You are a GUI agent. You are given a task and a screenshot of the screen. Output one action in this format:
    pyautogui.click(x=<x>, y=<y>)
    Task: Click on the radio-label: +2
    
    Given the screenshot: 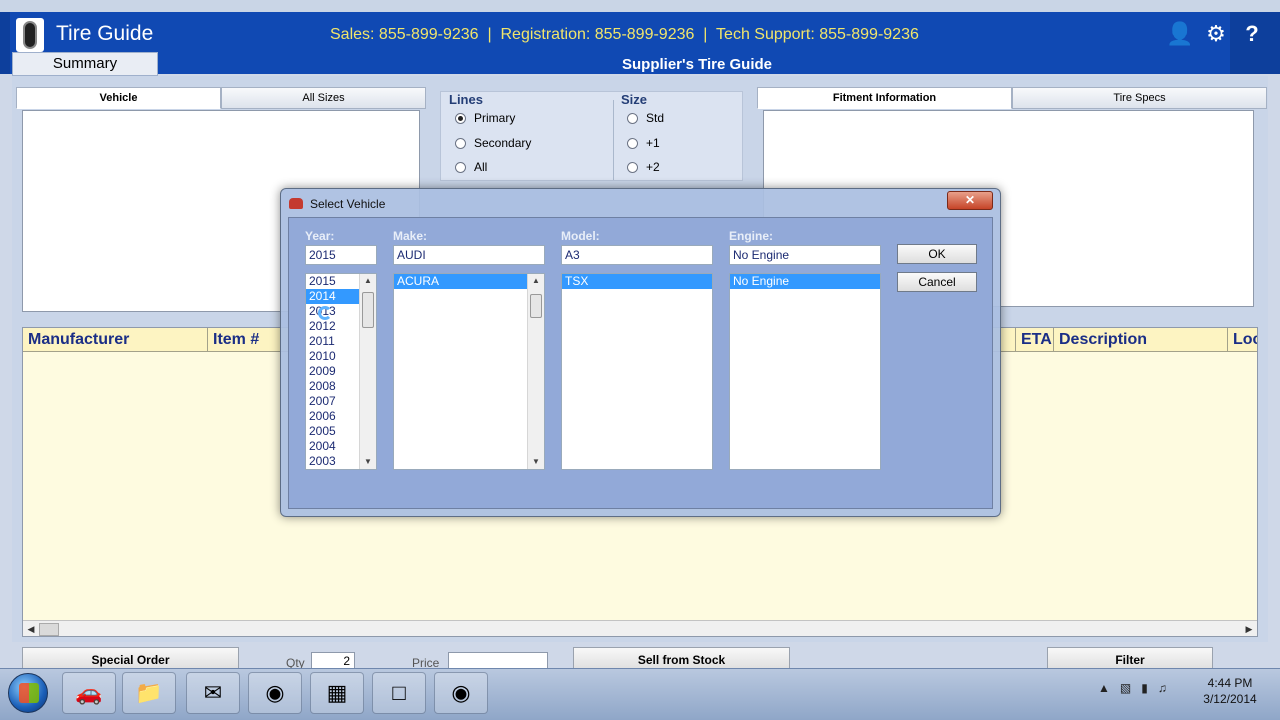 What is the action you would take?
    pyautogui.click(x=653, y=167)
    